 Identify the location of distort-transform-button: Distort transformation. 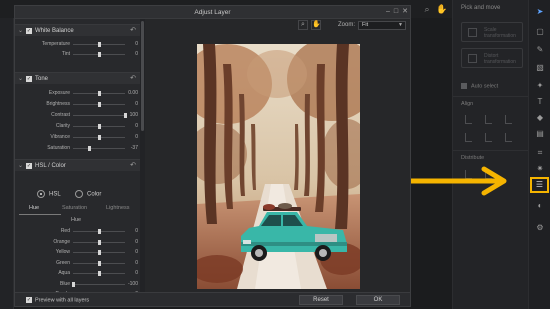
(492, 58).